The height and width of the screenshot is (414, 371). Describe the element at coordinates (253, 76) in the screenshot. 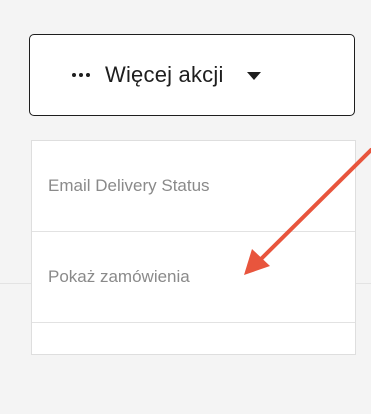

I see `caret-down-icon` at that location.